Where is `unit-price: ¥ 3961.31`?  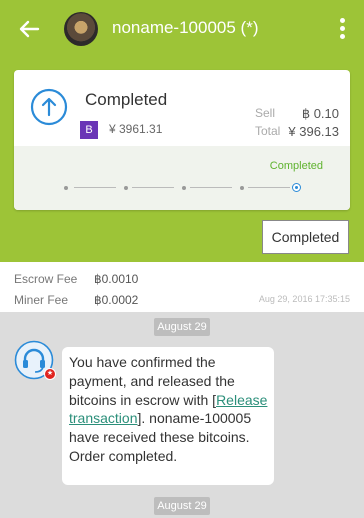 unit-price: ¥ 3961.31 is located at coordinates (136, 129).